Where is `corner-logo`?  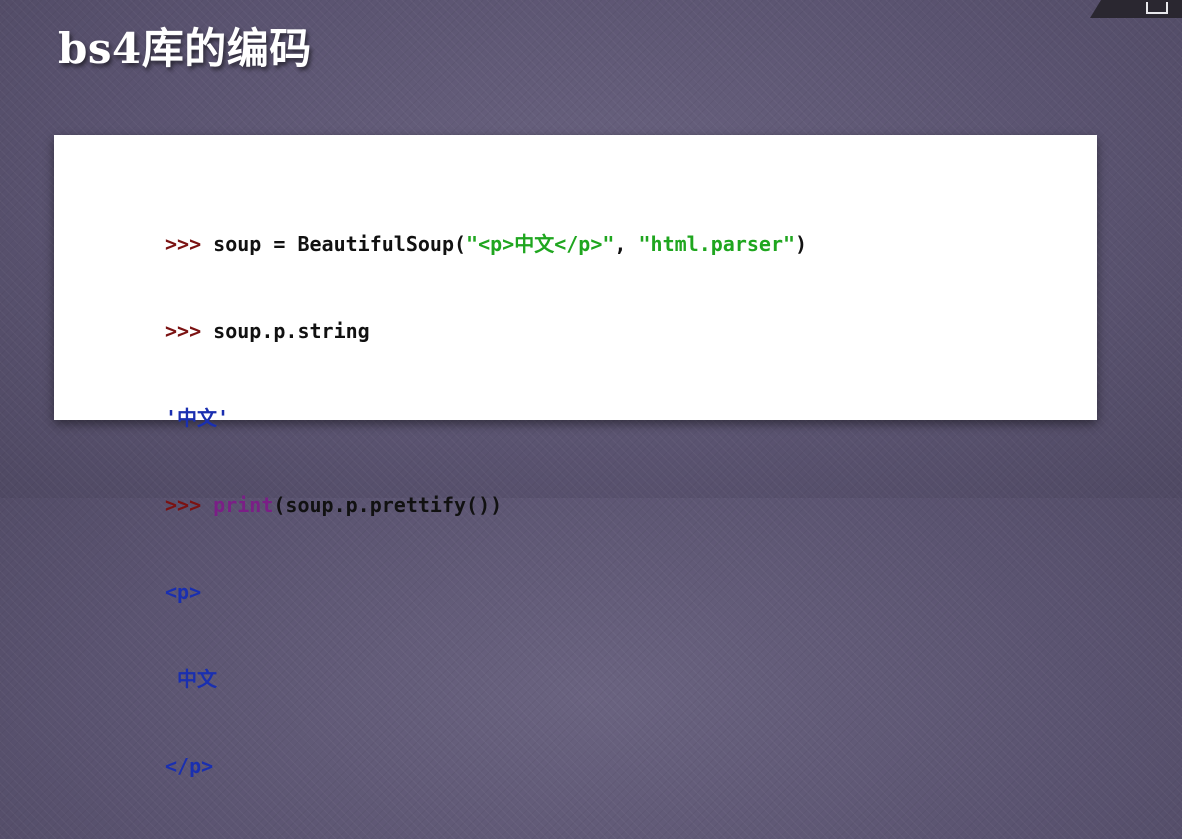 corner-logo is located at coordinates (1136, 9).